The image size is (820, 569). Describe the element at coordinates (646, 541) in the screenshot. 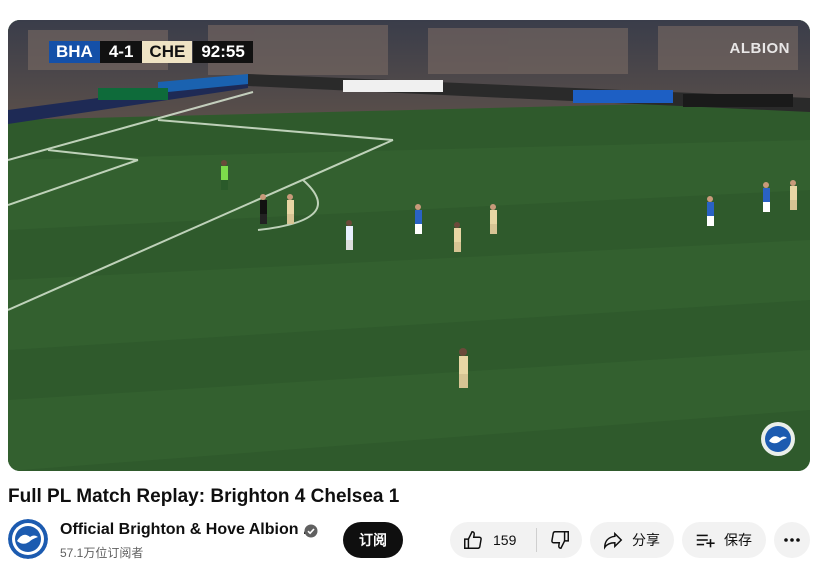

I see `share-label: 分享` at that location.